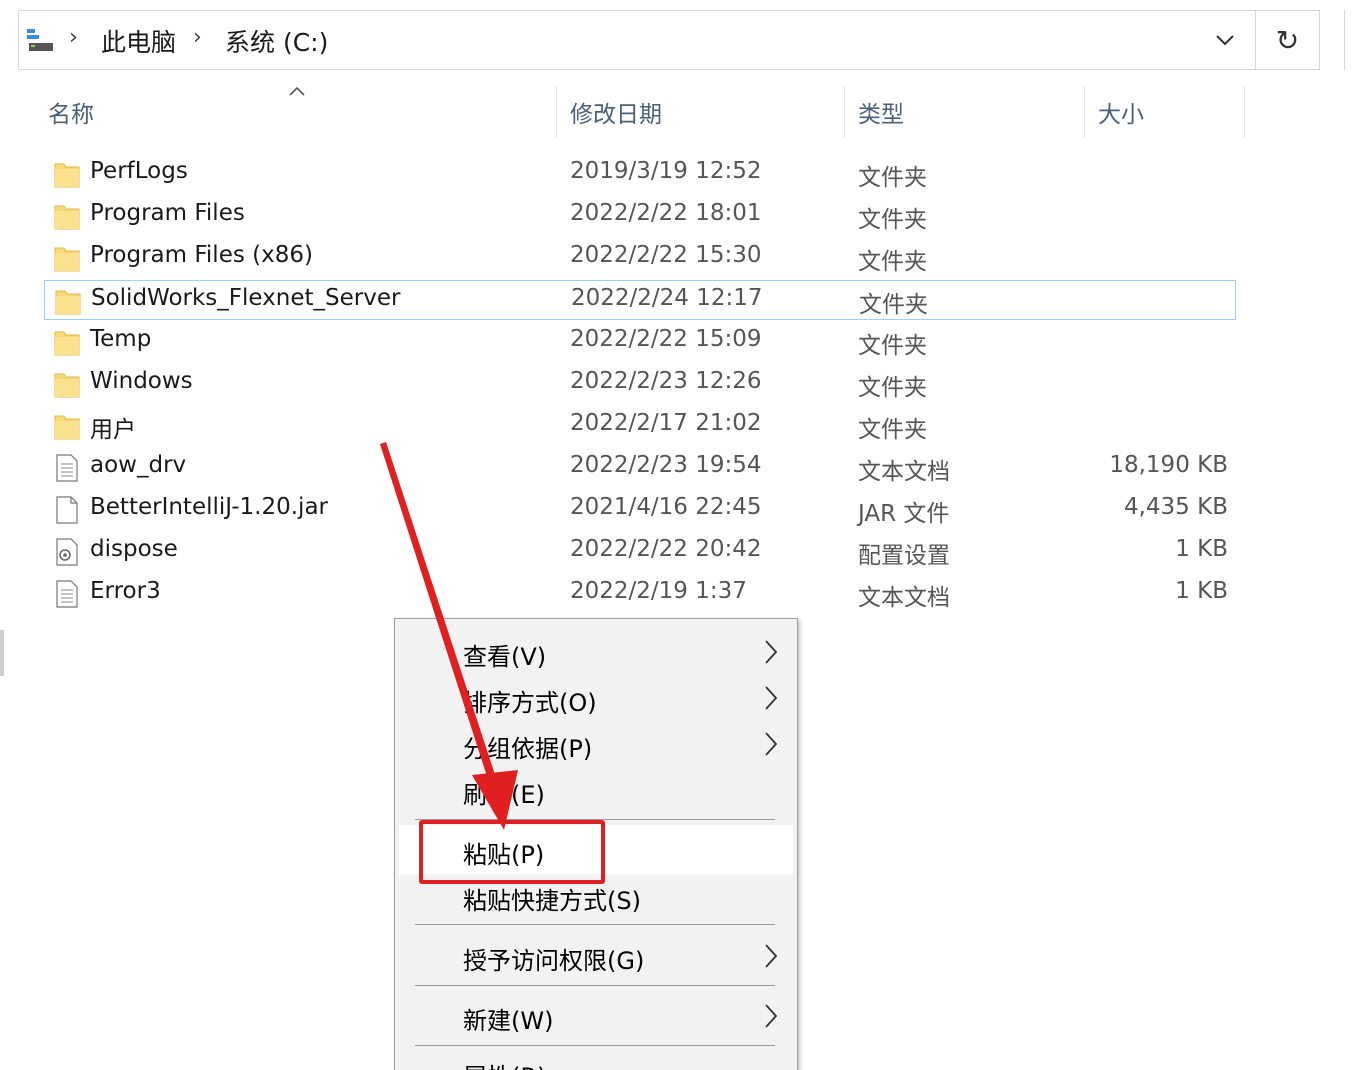 This screenshot has height=1070, width=1358. What do you see at coordinates (1168, 465) in the screenshot?
I see `file-size: 18,190 KB` at bounding box center [1168, 465].